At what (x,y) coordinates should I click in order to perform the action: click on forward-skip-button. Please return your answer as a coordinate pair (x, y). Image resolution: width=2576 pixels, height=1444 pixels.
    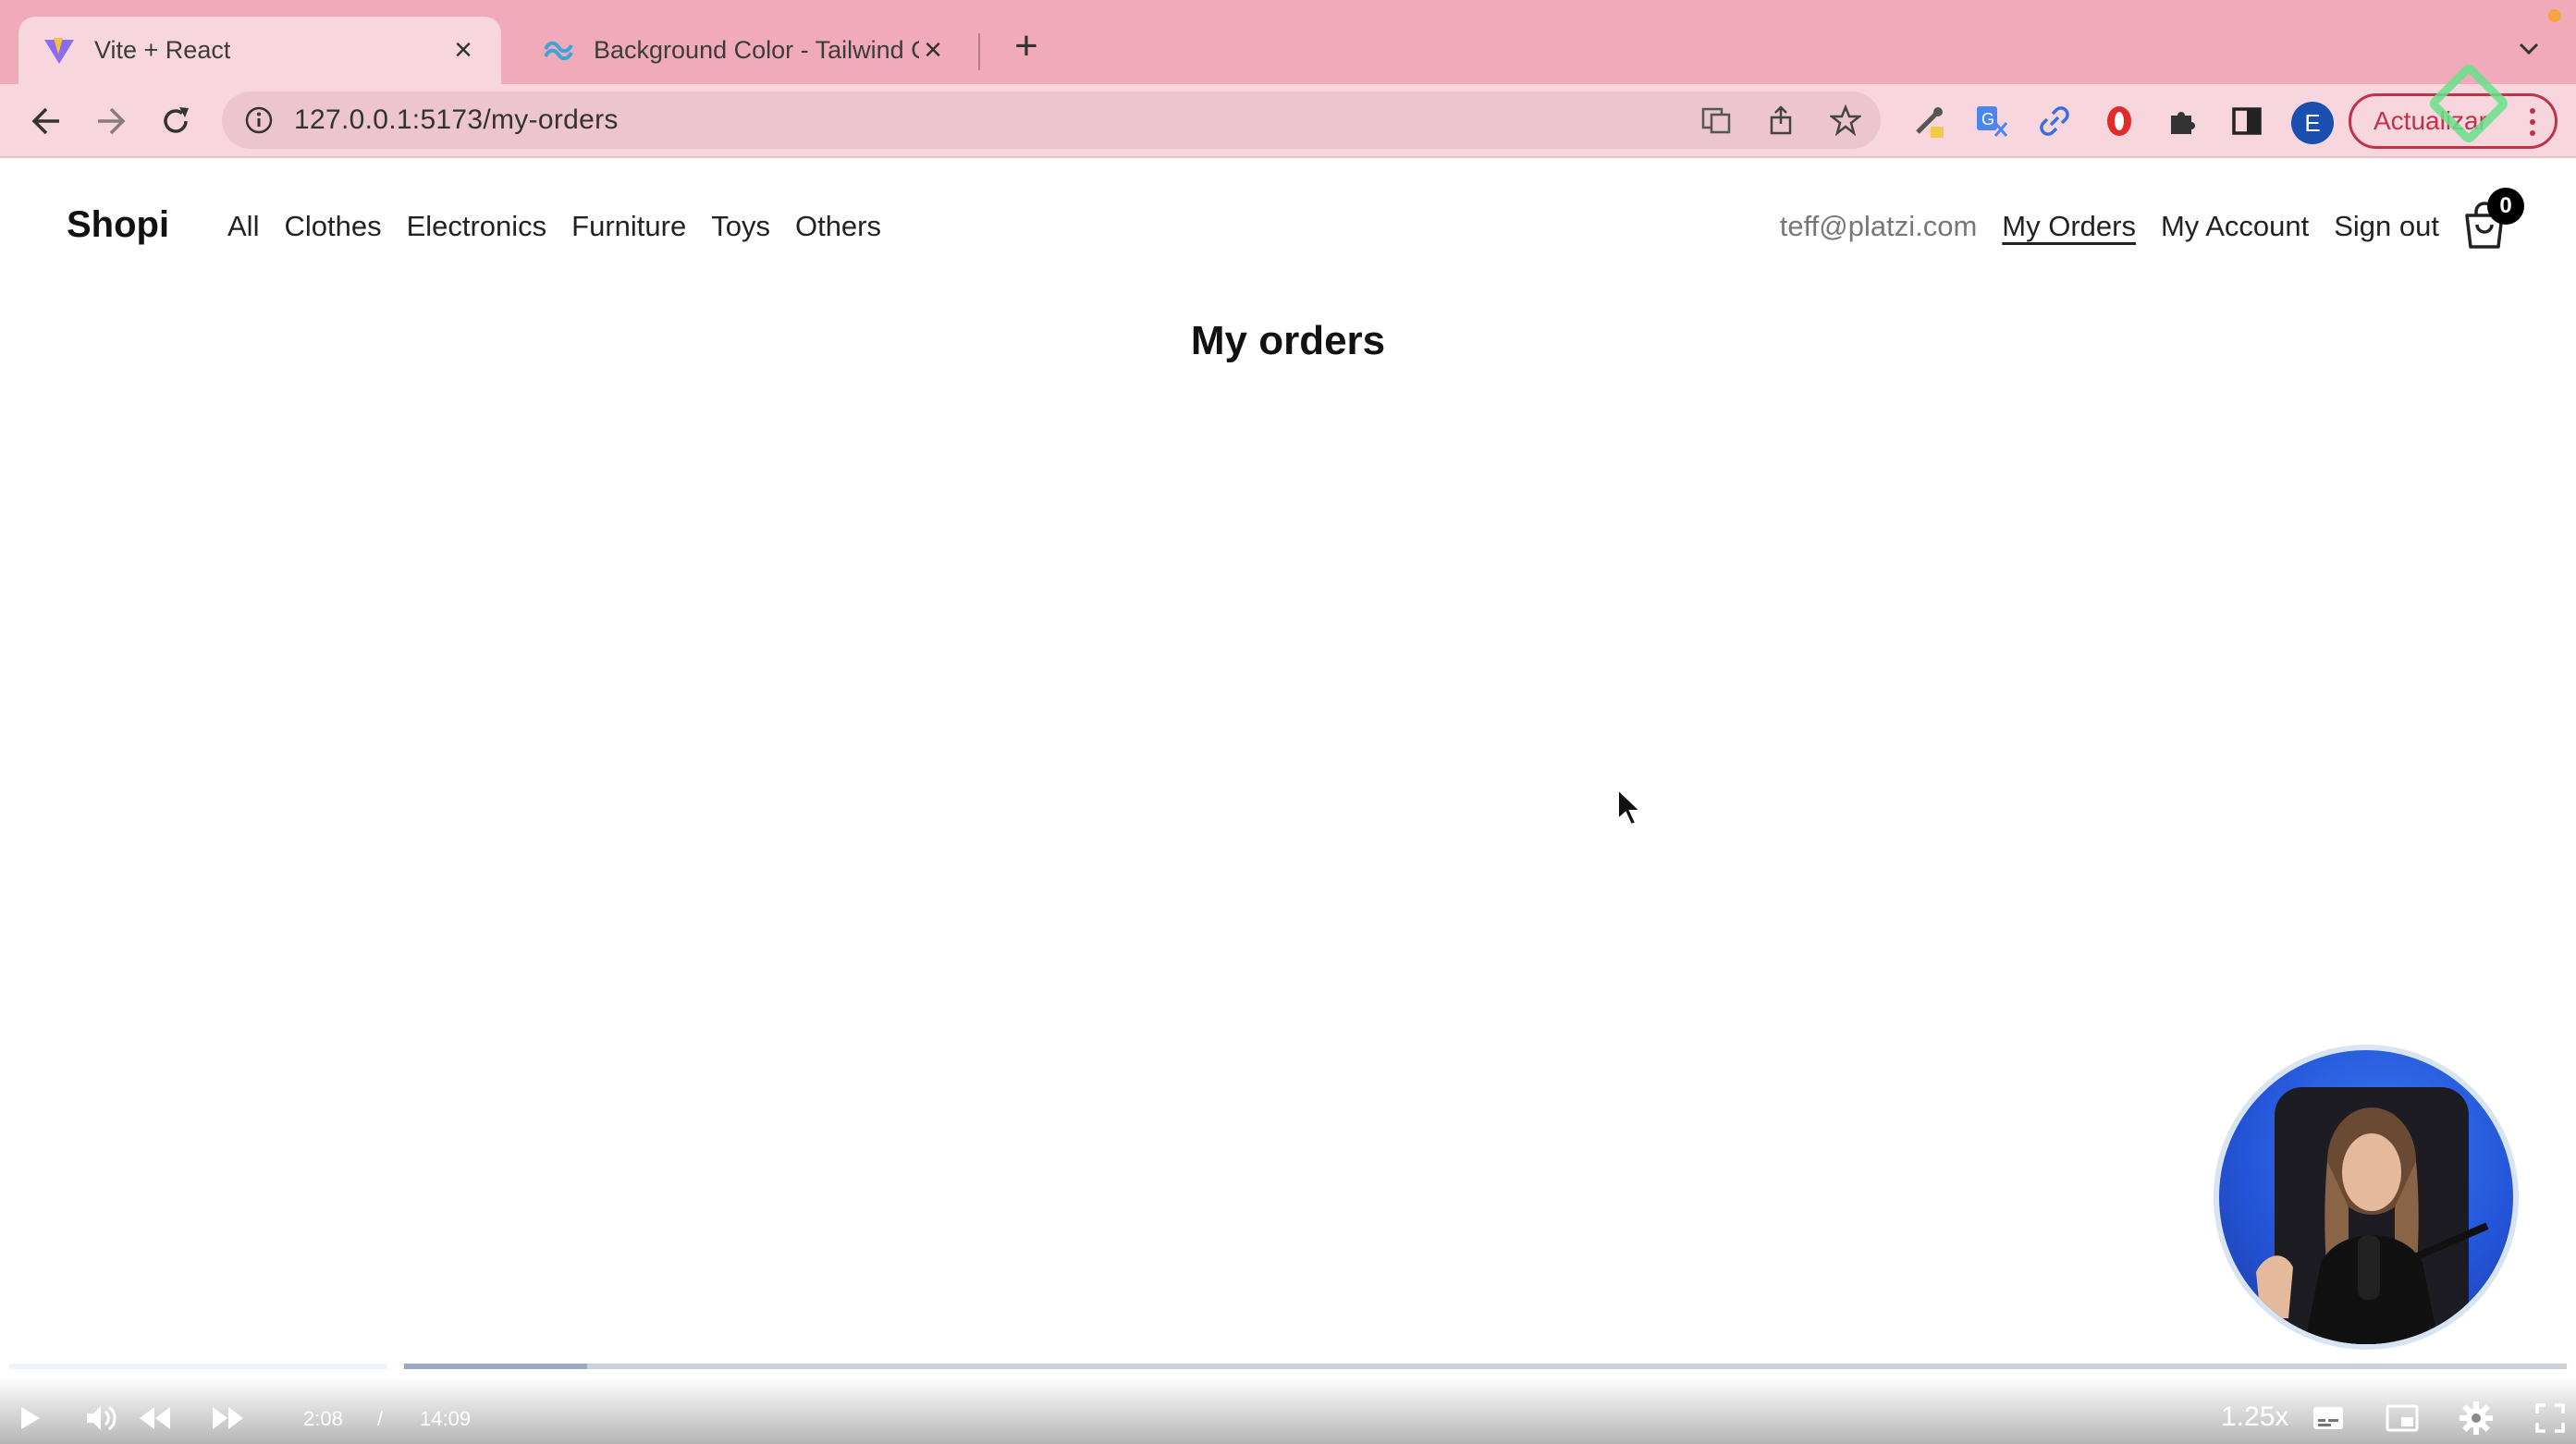
    Looking at the image, I should click on (227, 1418).